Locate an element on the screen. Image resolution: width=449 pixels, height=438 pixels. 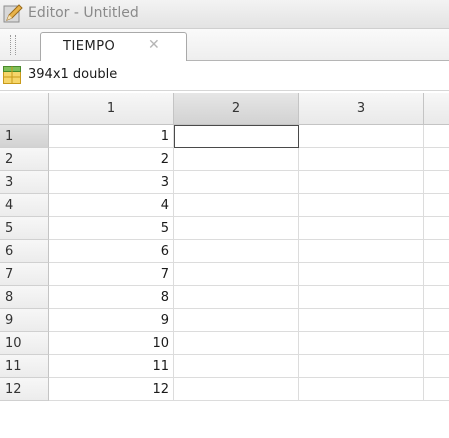
row-header: 6 is located at coordinates (24, 251).